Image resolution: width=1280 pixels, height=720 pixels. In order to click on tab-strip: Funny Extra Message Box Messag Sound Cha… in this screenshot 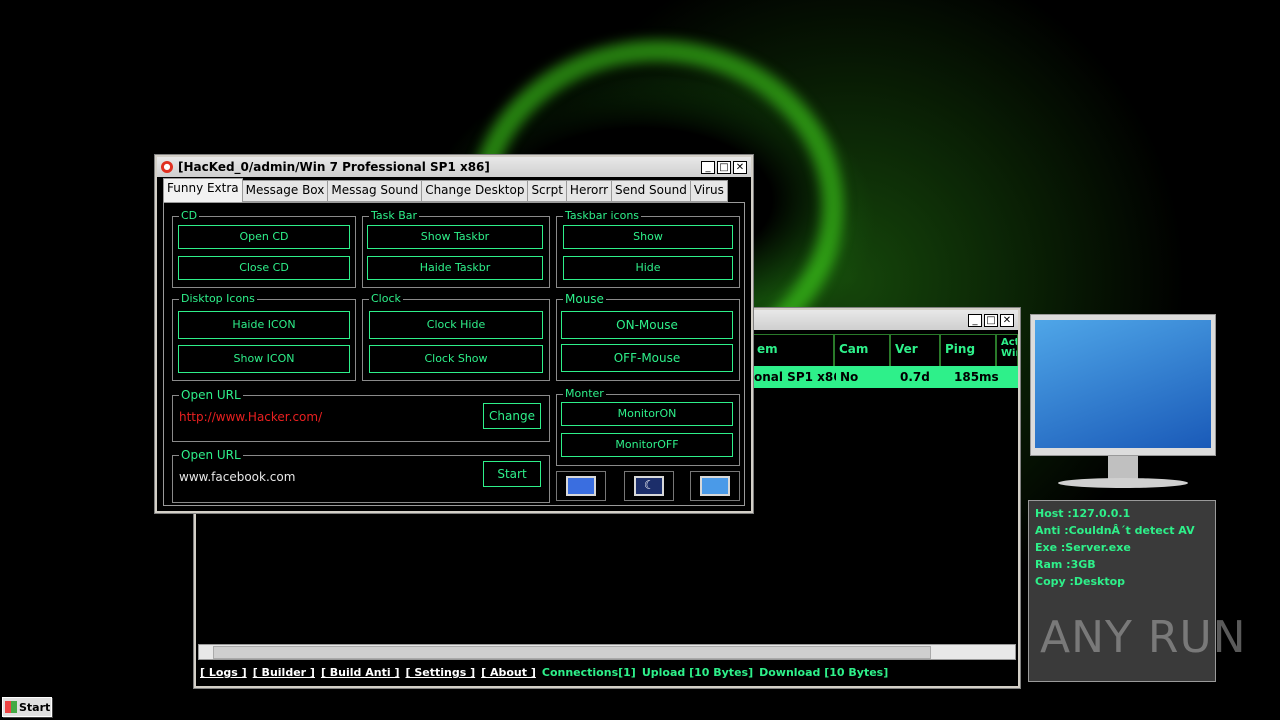, I will do `click(445, 190)`.